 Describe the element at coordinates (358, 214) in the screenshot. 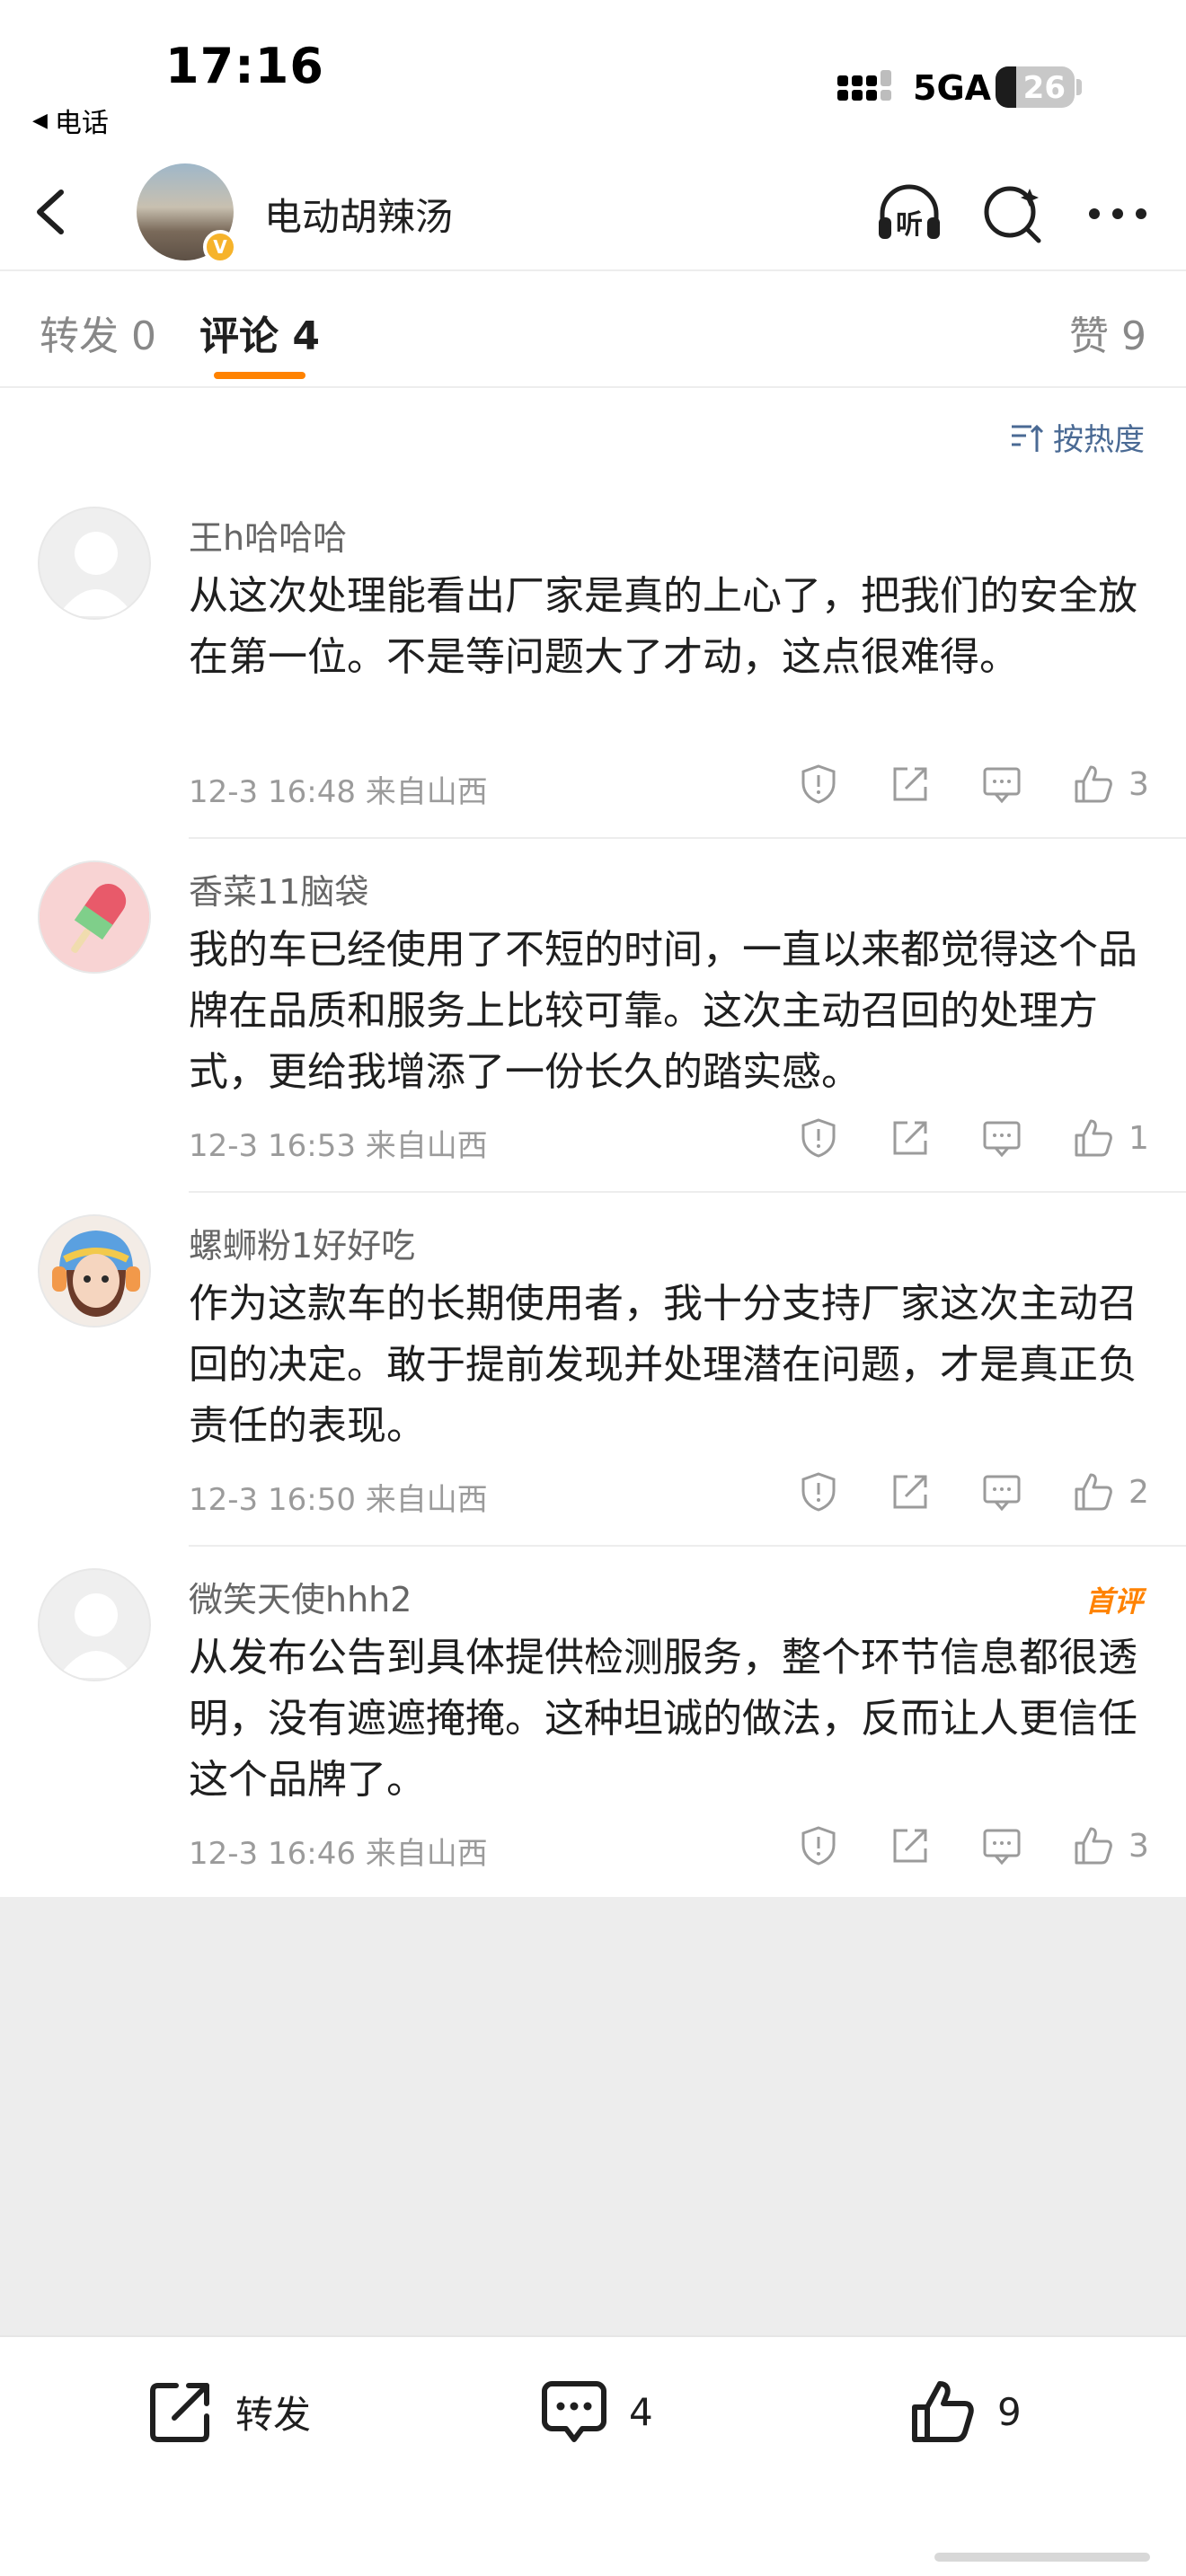

I see `author-name: 电动胡辣汤` at that location.